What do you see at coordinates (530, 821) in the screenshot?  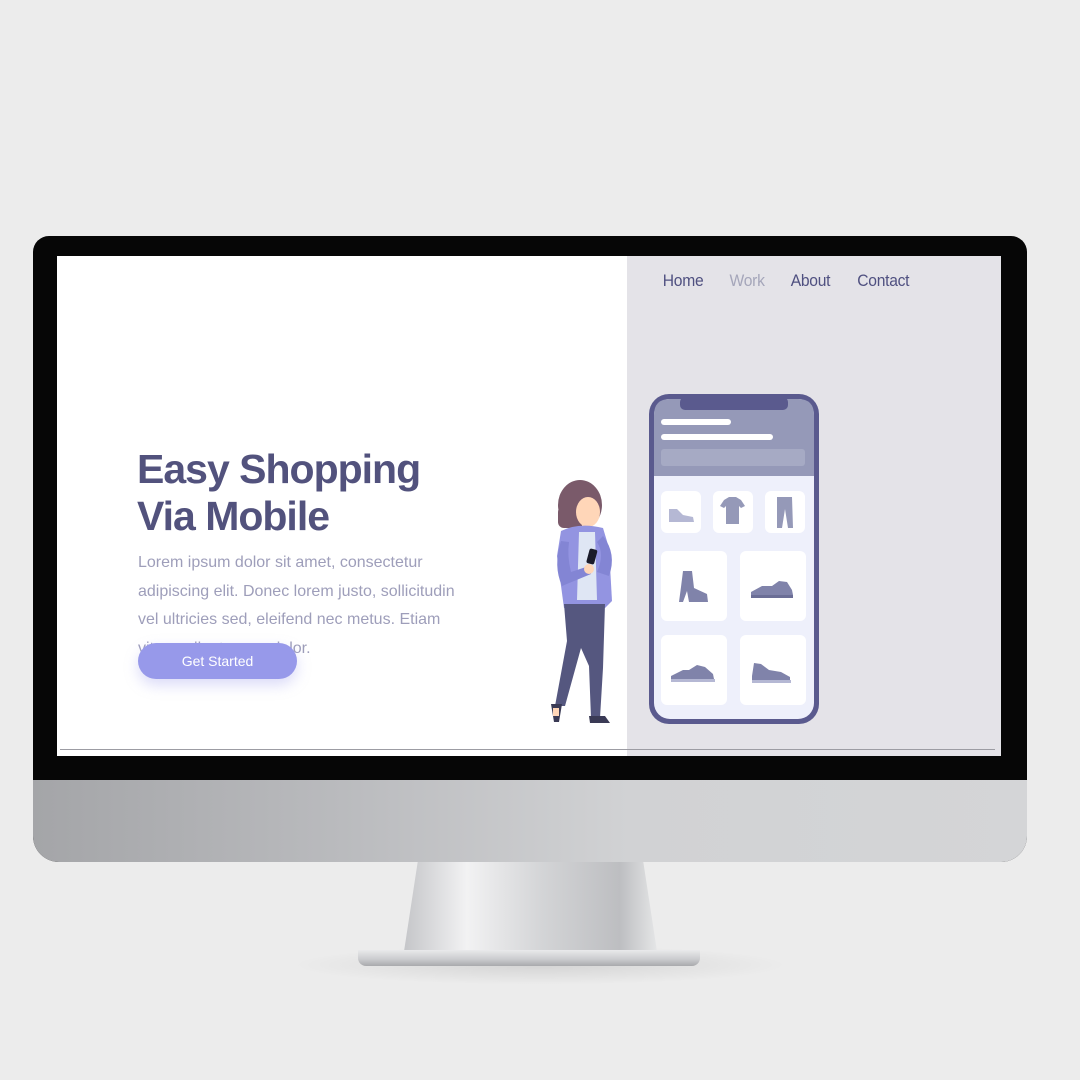 I see `monitor-chin` at bounding box center [530, 821].